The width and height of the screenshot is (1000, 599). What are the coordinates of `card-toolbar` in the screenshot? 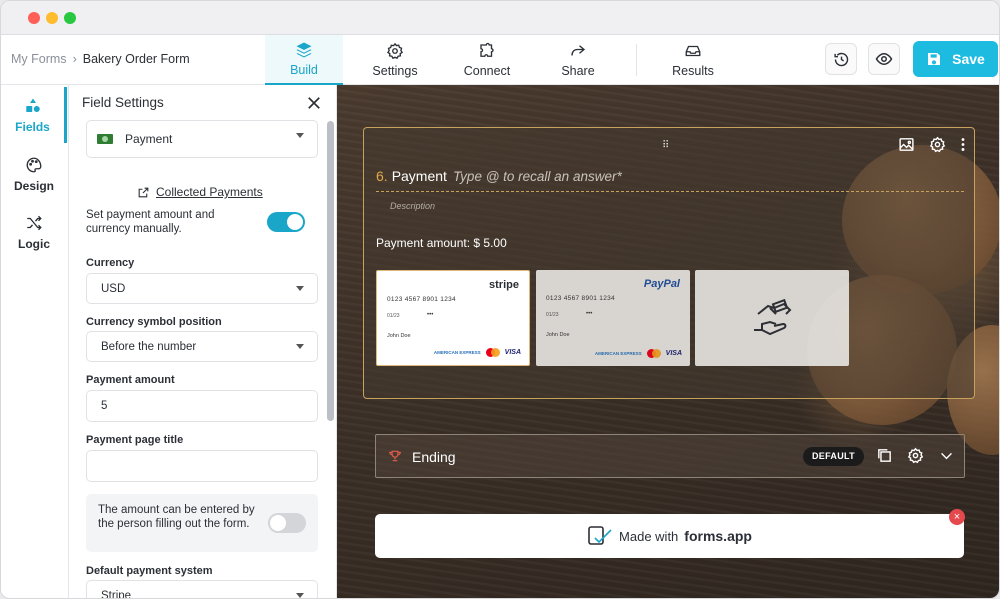 It's located at (932, 144).